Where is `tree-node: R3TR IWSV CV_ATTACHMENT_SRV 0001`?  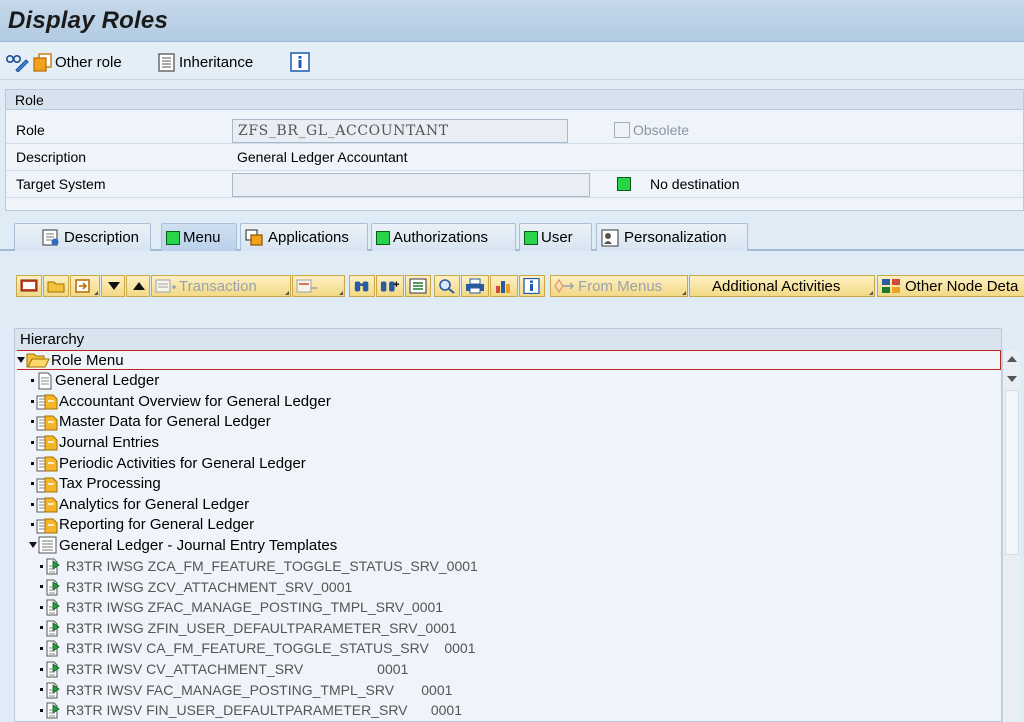
tree-node: R3TR IWSV CV_ATTACHMENT_SRV 0001 is located at coordinates (223, 669).